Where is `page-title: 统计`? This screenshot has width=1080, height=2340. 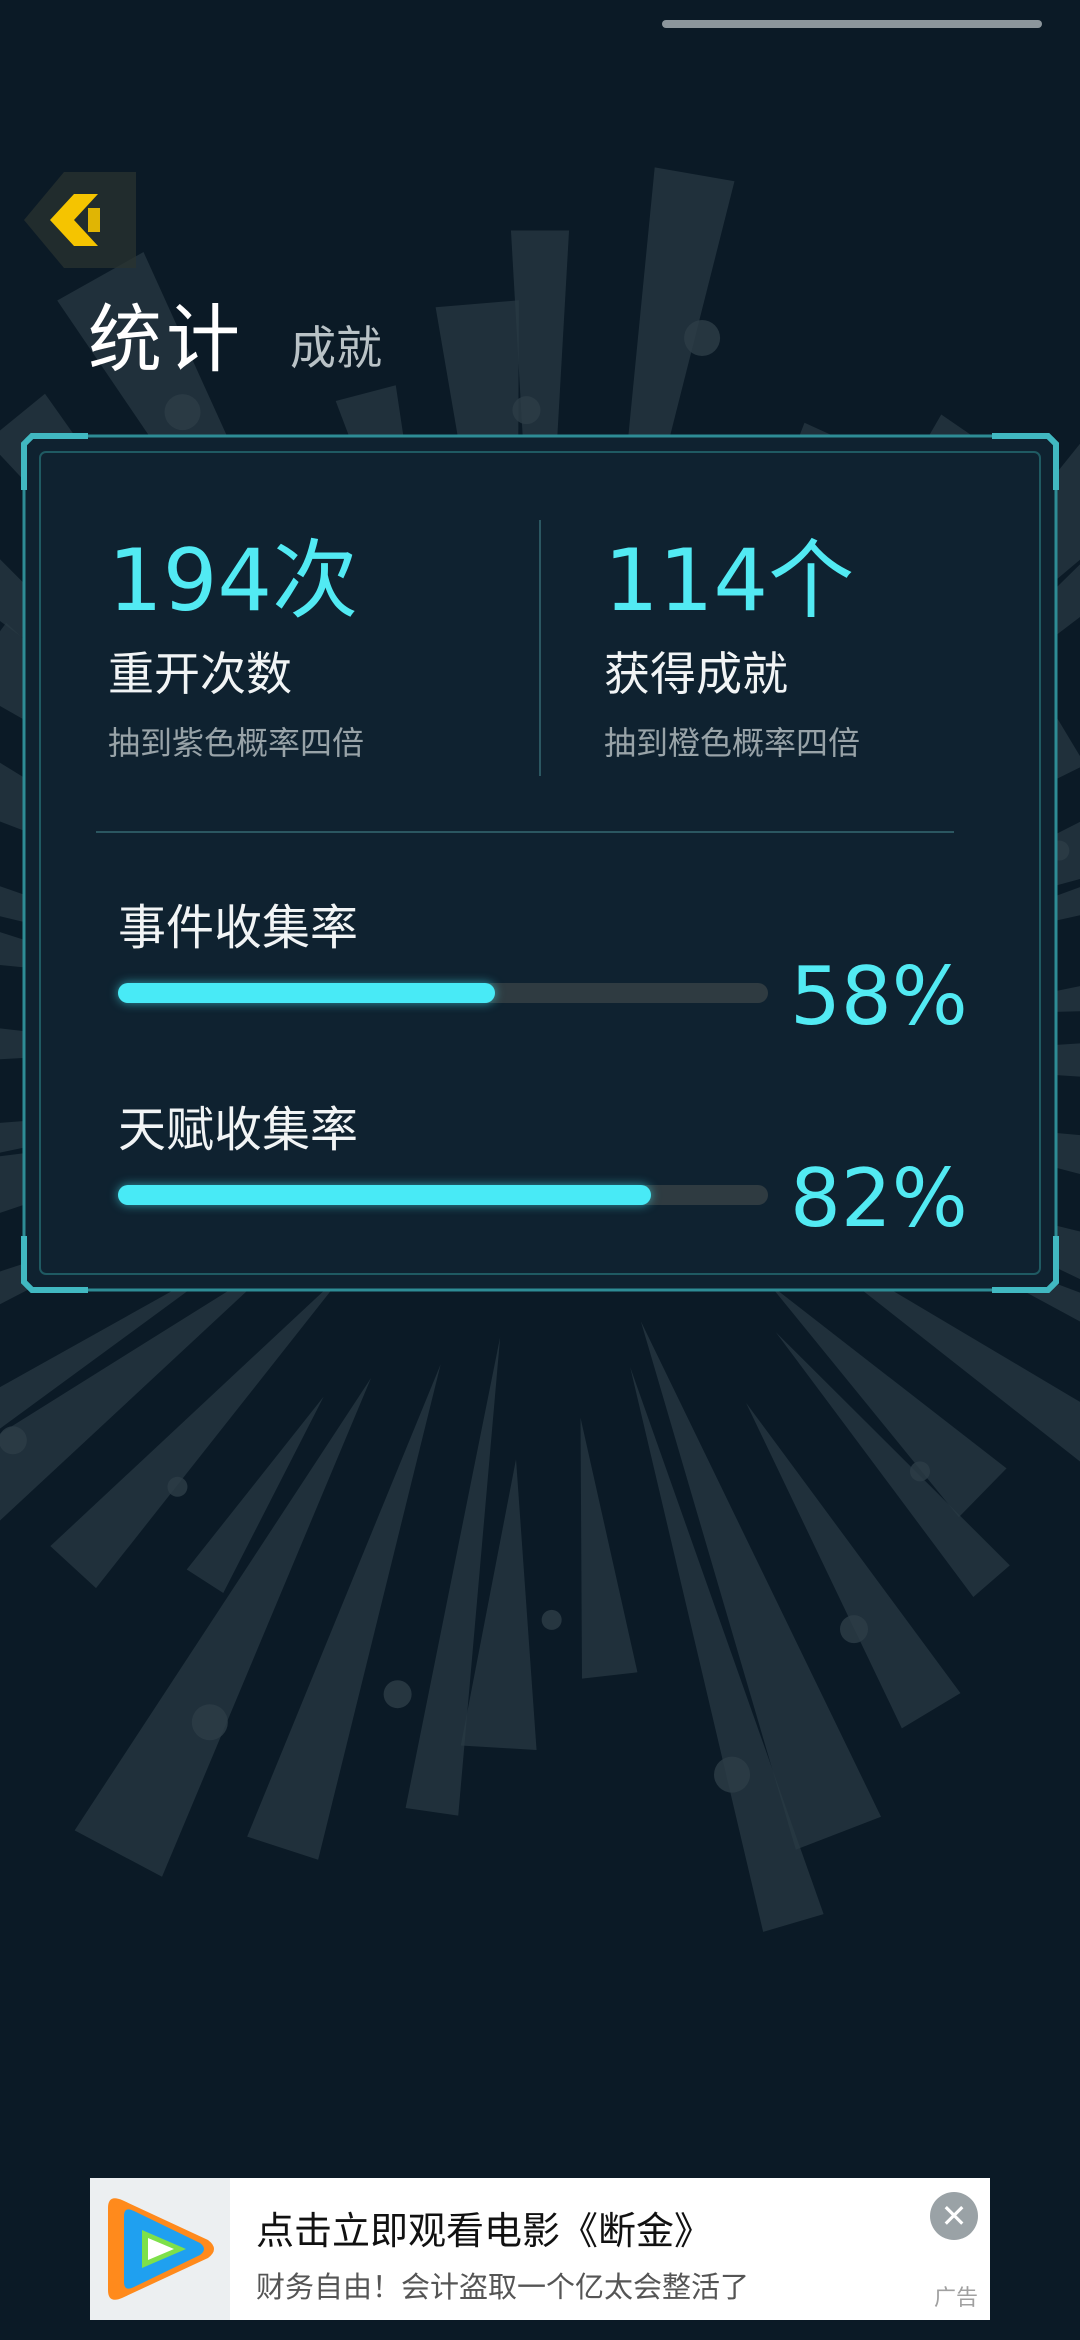
page-title: 统计 is located at coordinates (166, 340).